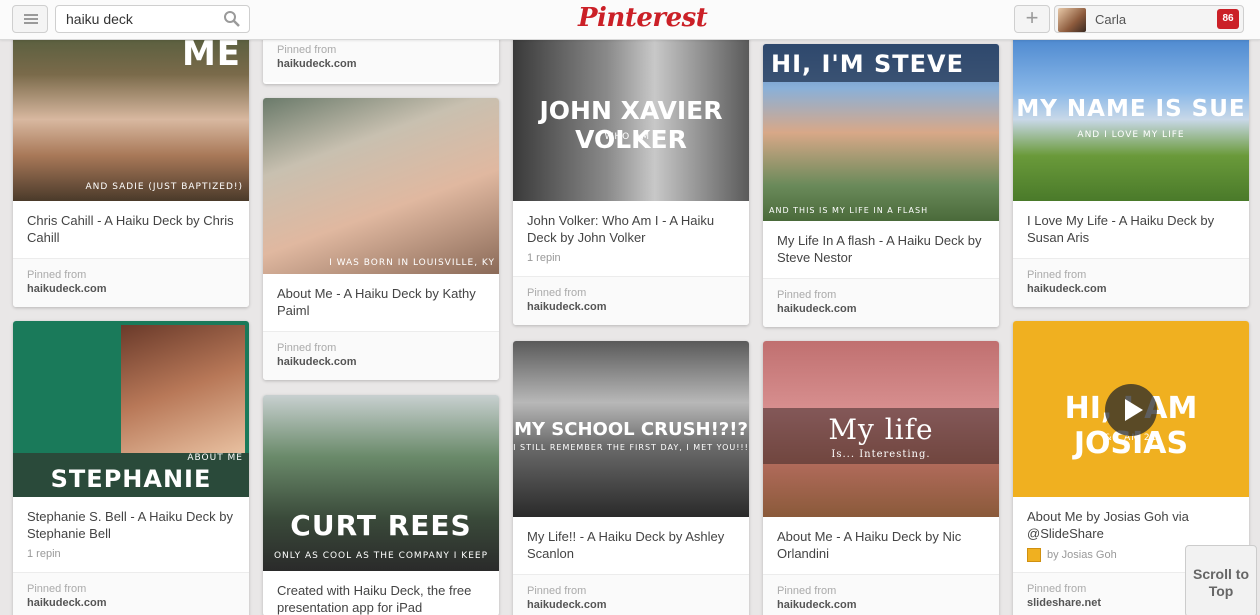  What do you see at coordinates (849, 210) in the screenshot?
I see `pin-image-subcaption: AND THIS IS MY LIFE IN A FLASH` at bounding box center [849, 210].